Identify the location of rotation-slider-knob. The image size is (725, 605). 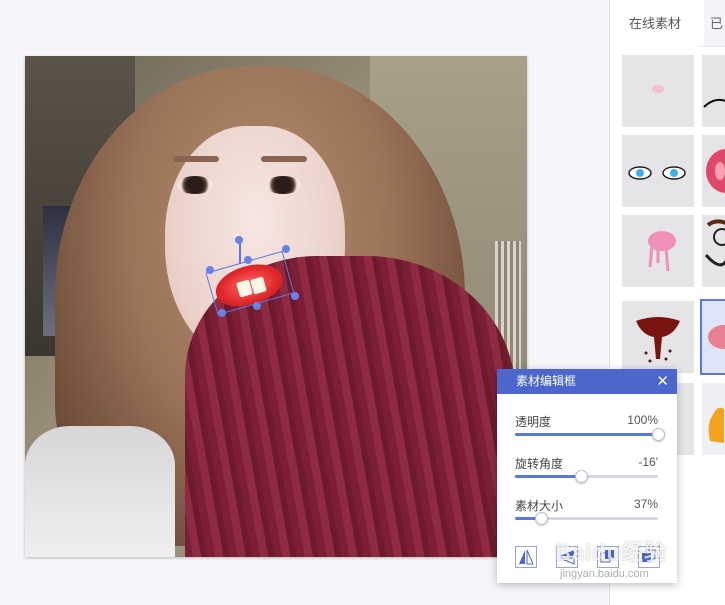
(581, 476).